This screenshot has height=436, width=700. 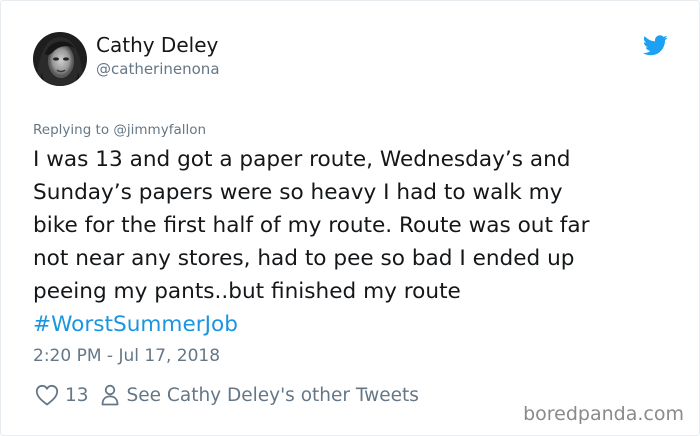 What do you see at coordinates (353, 324) in the screenshot?
I see `hashtag-link: #WorstSummerJob` at bounding box center [353, 324].